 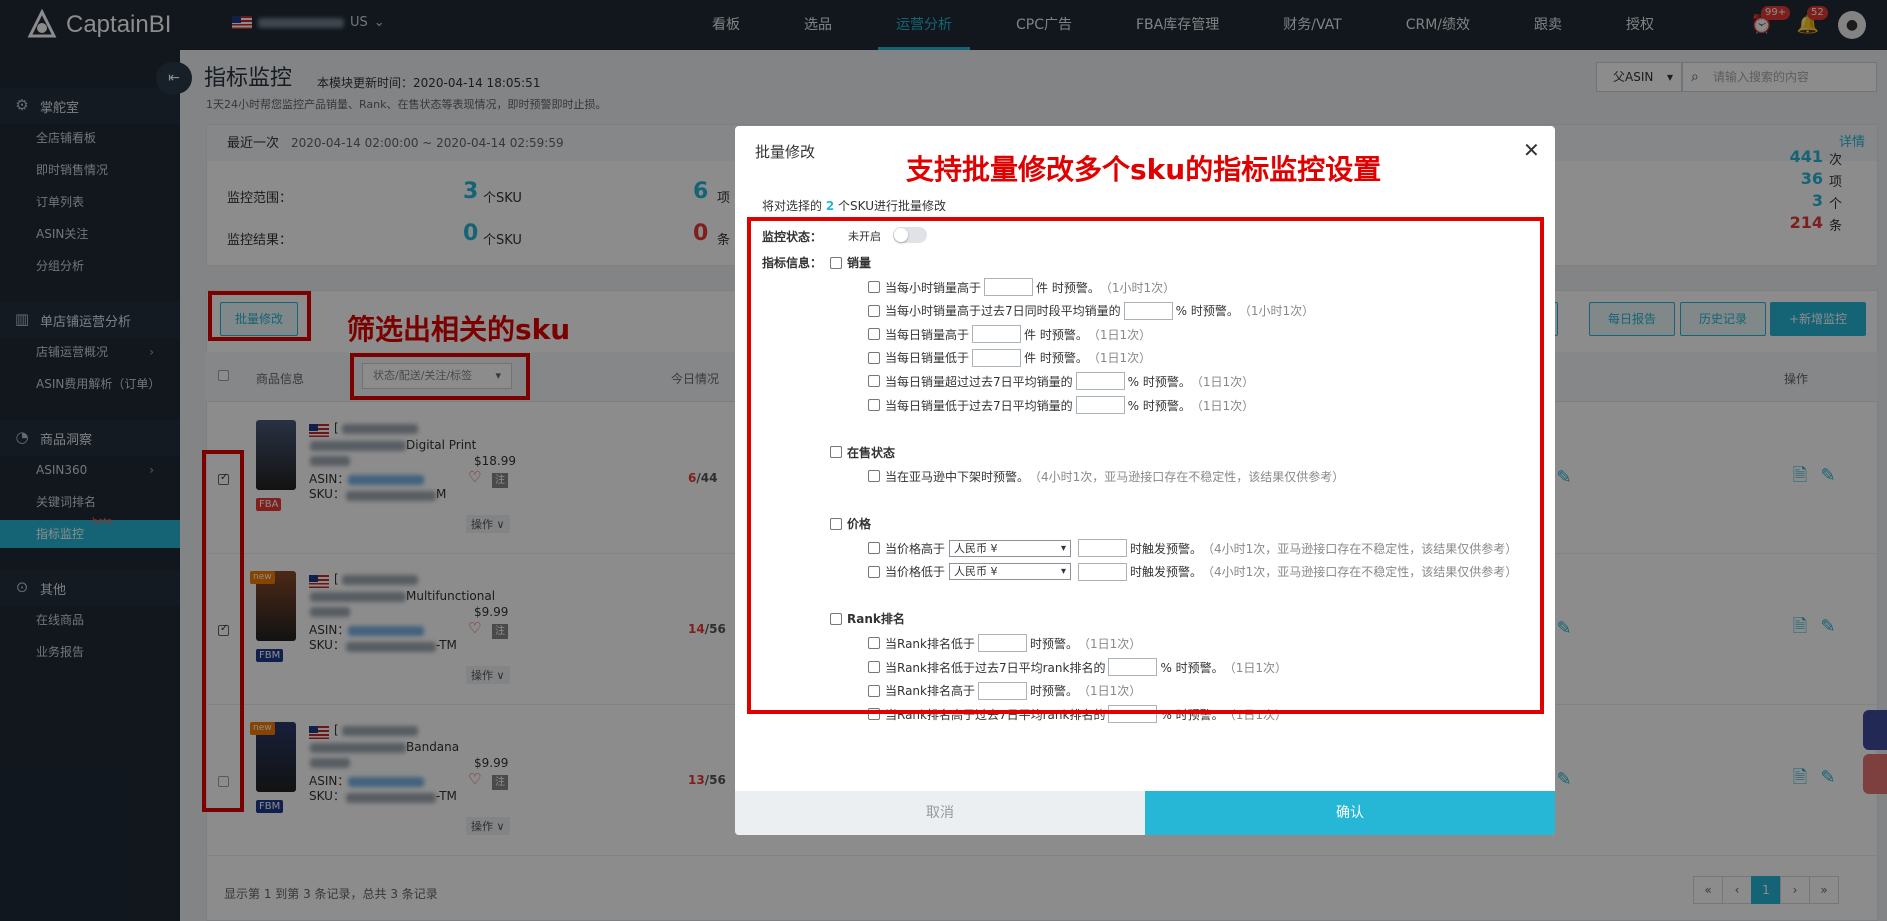 I want to click on subtitle-suffix: 个SKU进行批量修改, so click(x=892, y=206).